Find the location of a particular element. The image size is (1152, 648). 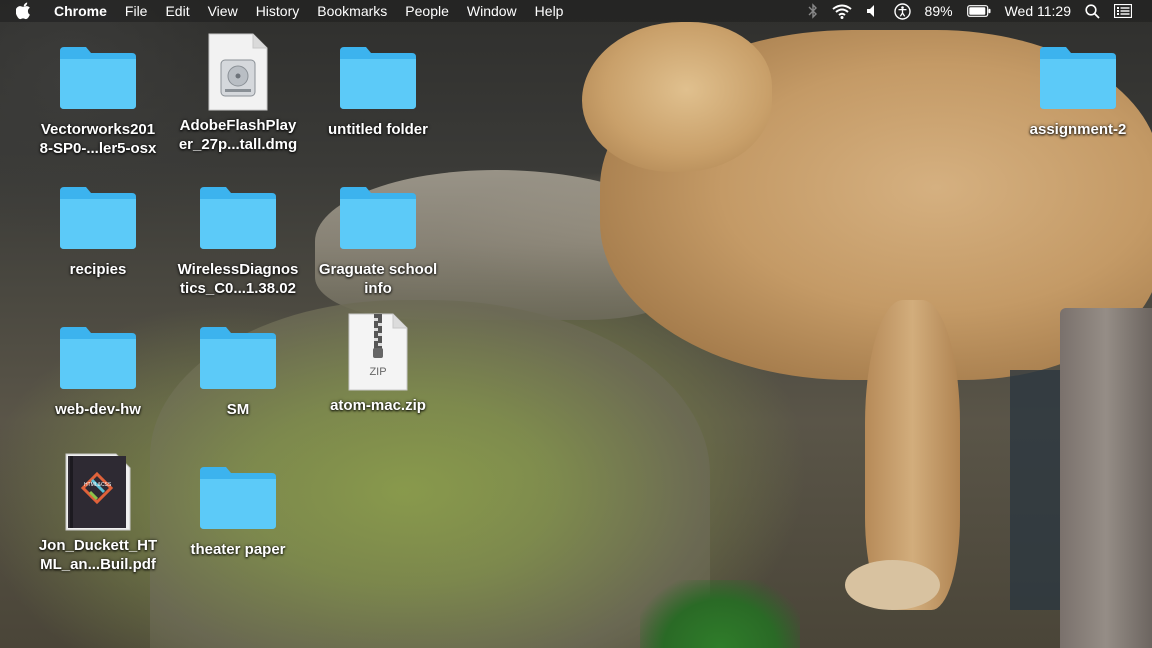

notification-center-icon is located at coordinates (1123, 11).